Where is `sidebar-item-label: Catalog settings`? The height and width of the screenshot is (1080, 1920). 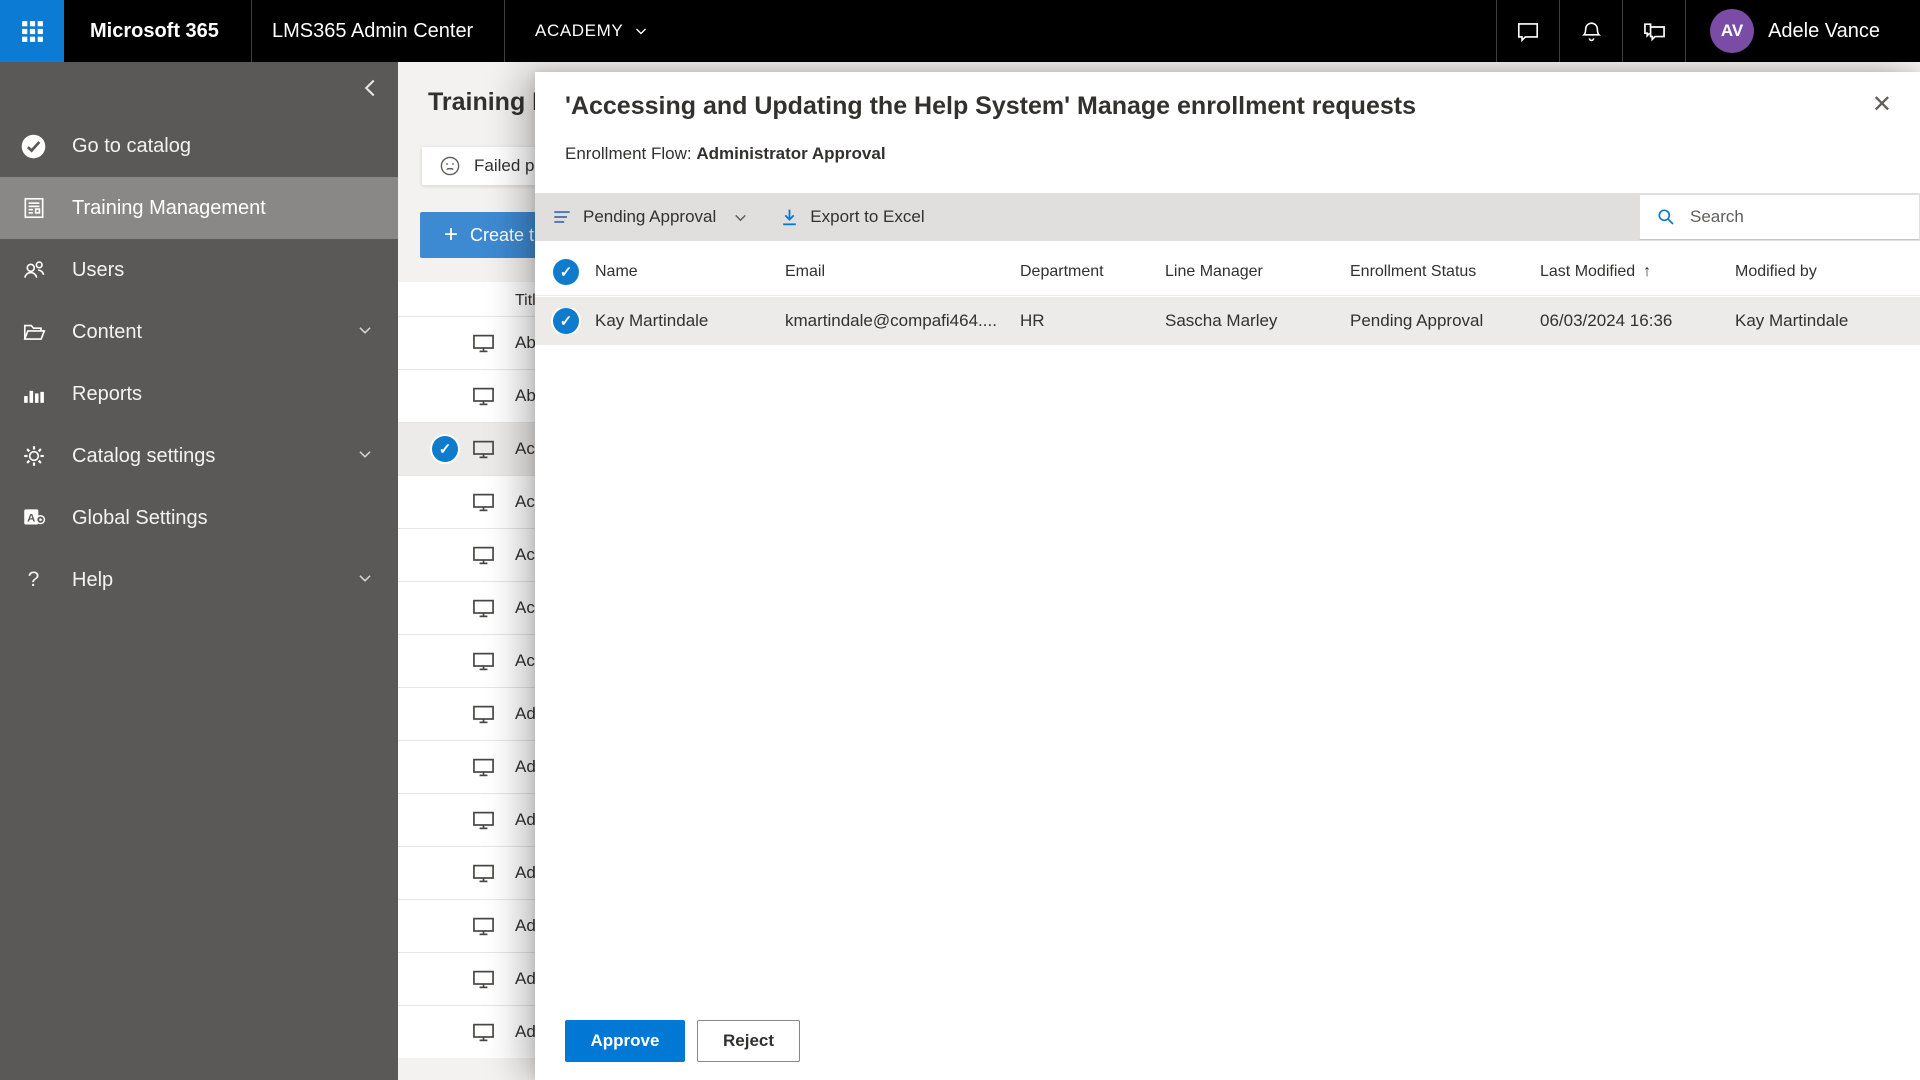 sidebar-item-label: Catalog settings is located at coordinates (144, 455).